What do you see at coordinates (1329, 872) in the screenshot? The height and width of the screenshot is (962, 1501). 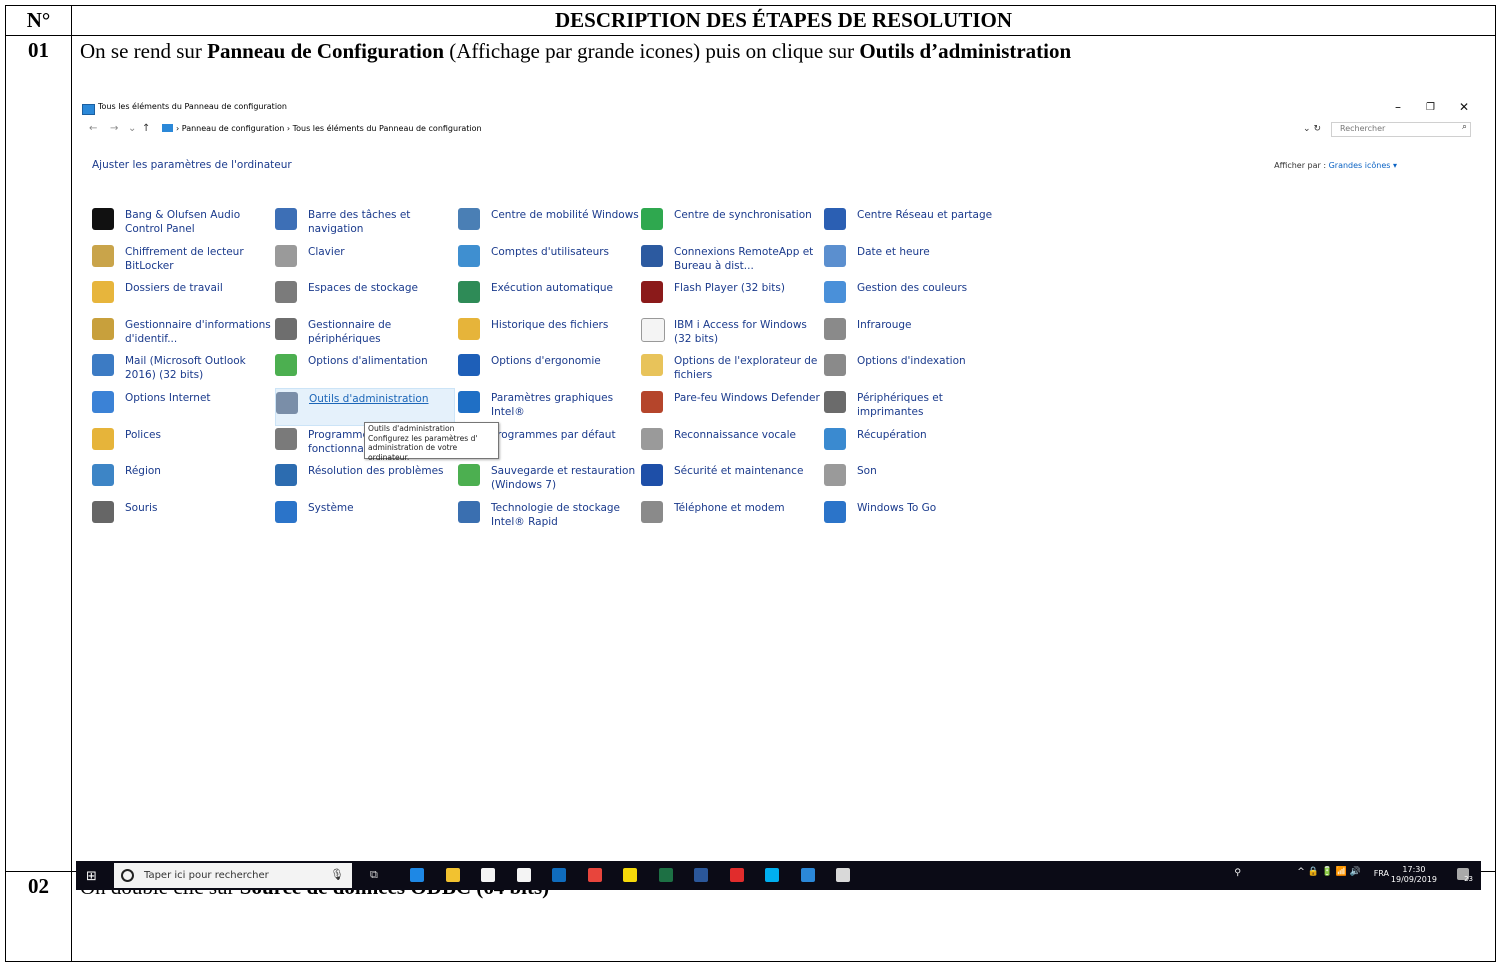 I see `system-tray-icons: ^ 🔒 🔋 📶 🔊` at bounding box center [1329, 872].